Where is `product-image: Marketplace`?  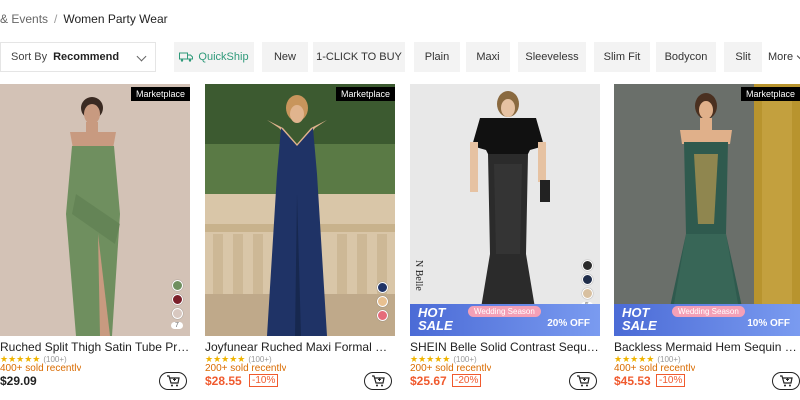
product-image: Marketplace is located at coordinates (300, 210).